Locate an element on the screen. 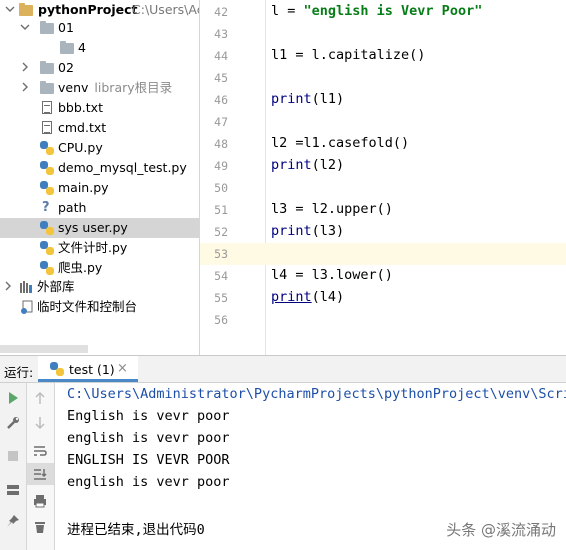  tree-root: pythonProject C:\Users\Ac is located at coordinates (99, 10).